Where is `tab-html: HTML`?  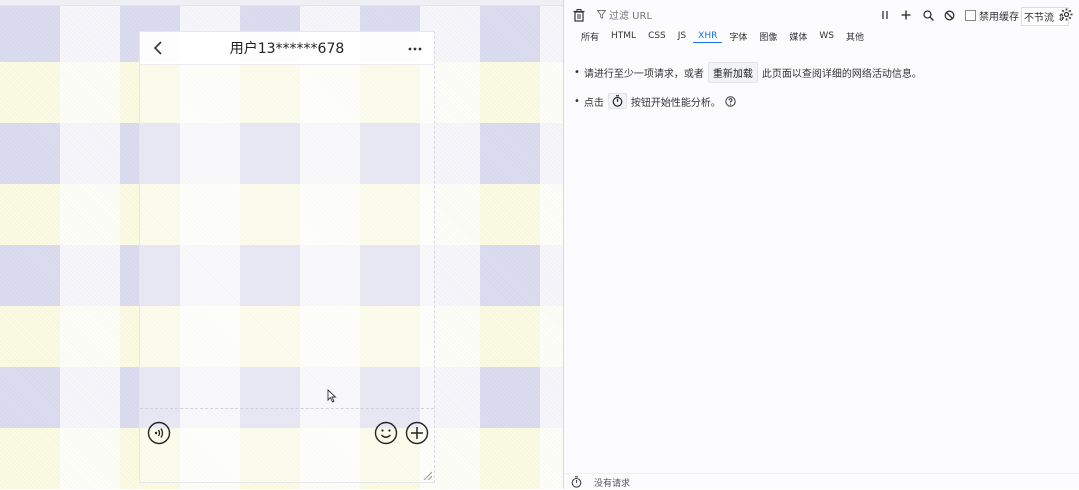
tab-html: HTML is located at coordinates (623, 36).